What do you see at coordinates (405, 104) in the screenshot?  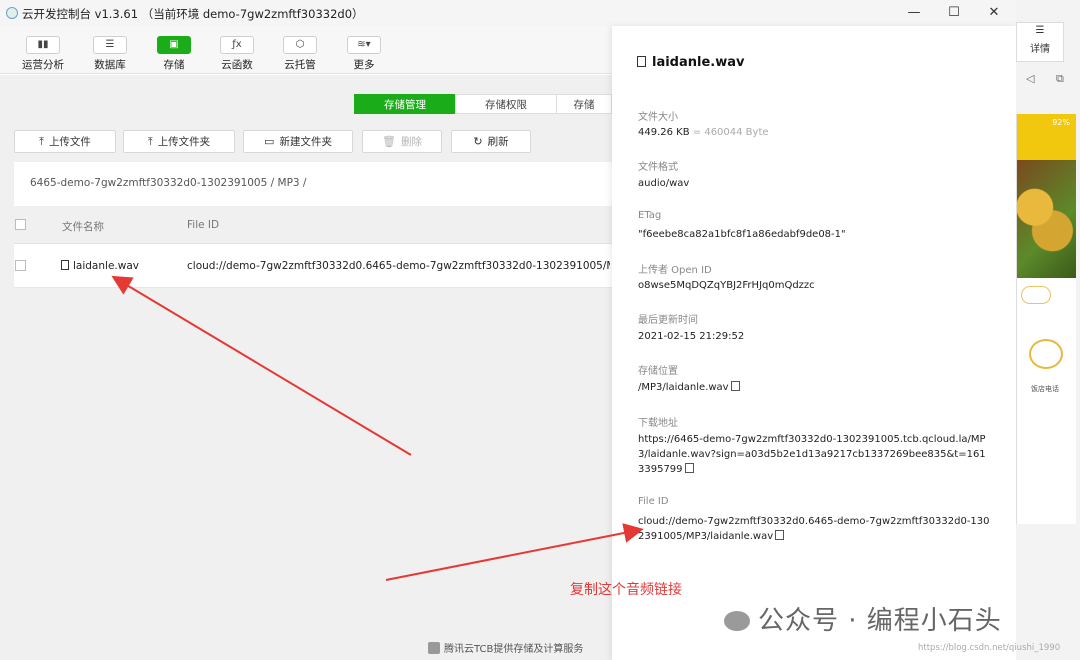 I see `tab-storage-management: 存储管理` at bounding box center [405, 104].